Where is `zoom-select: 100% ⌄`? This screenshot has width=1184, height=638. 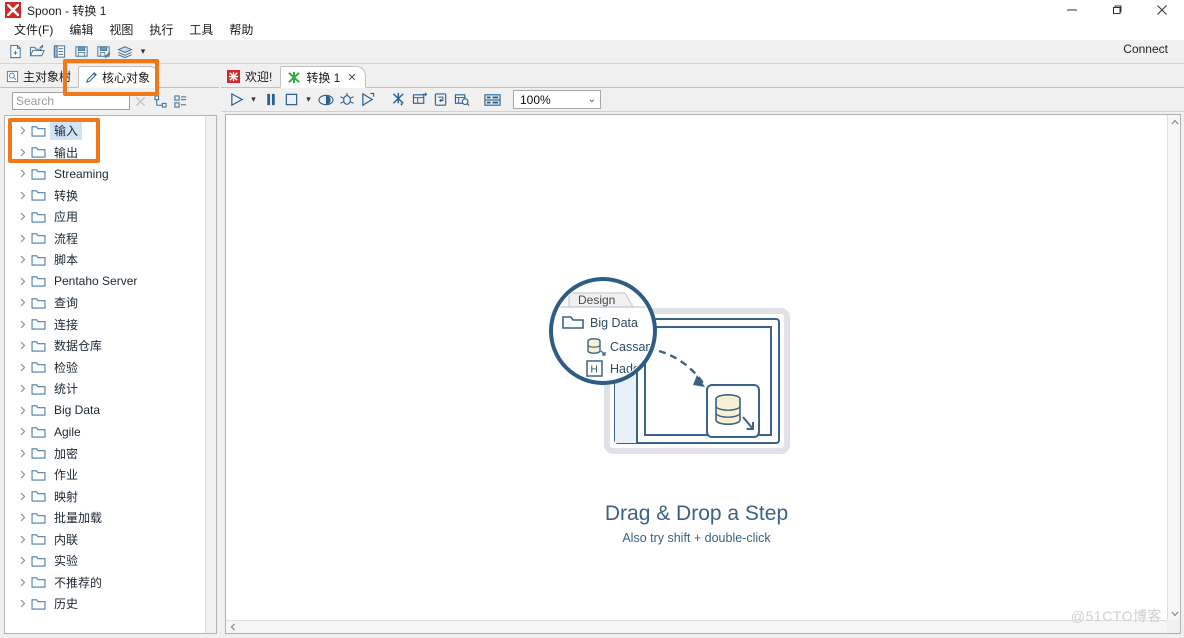 zoom-select: 100% ⌄ is located at coordinates (557, 99).